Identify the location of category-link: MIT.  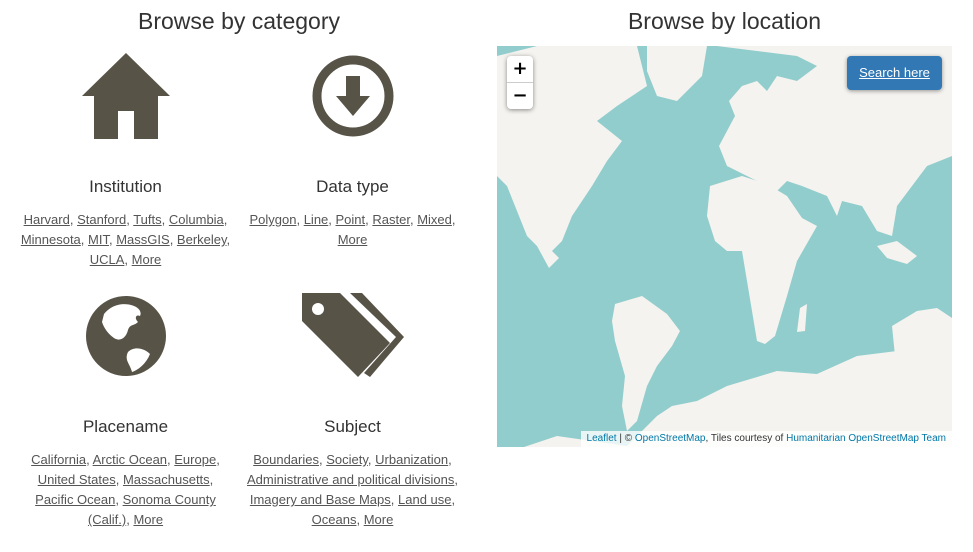
(98, 239).